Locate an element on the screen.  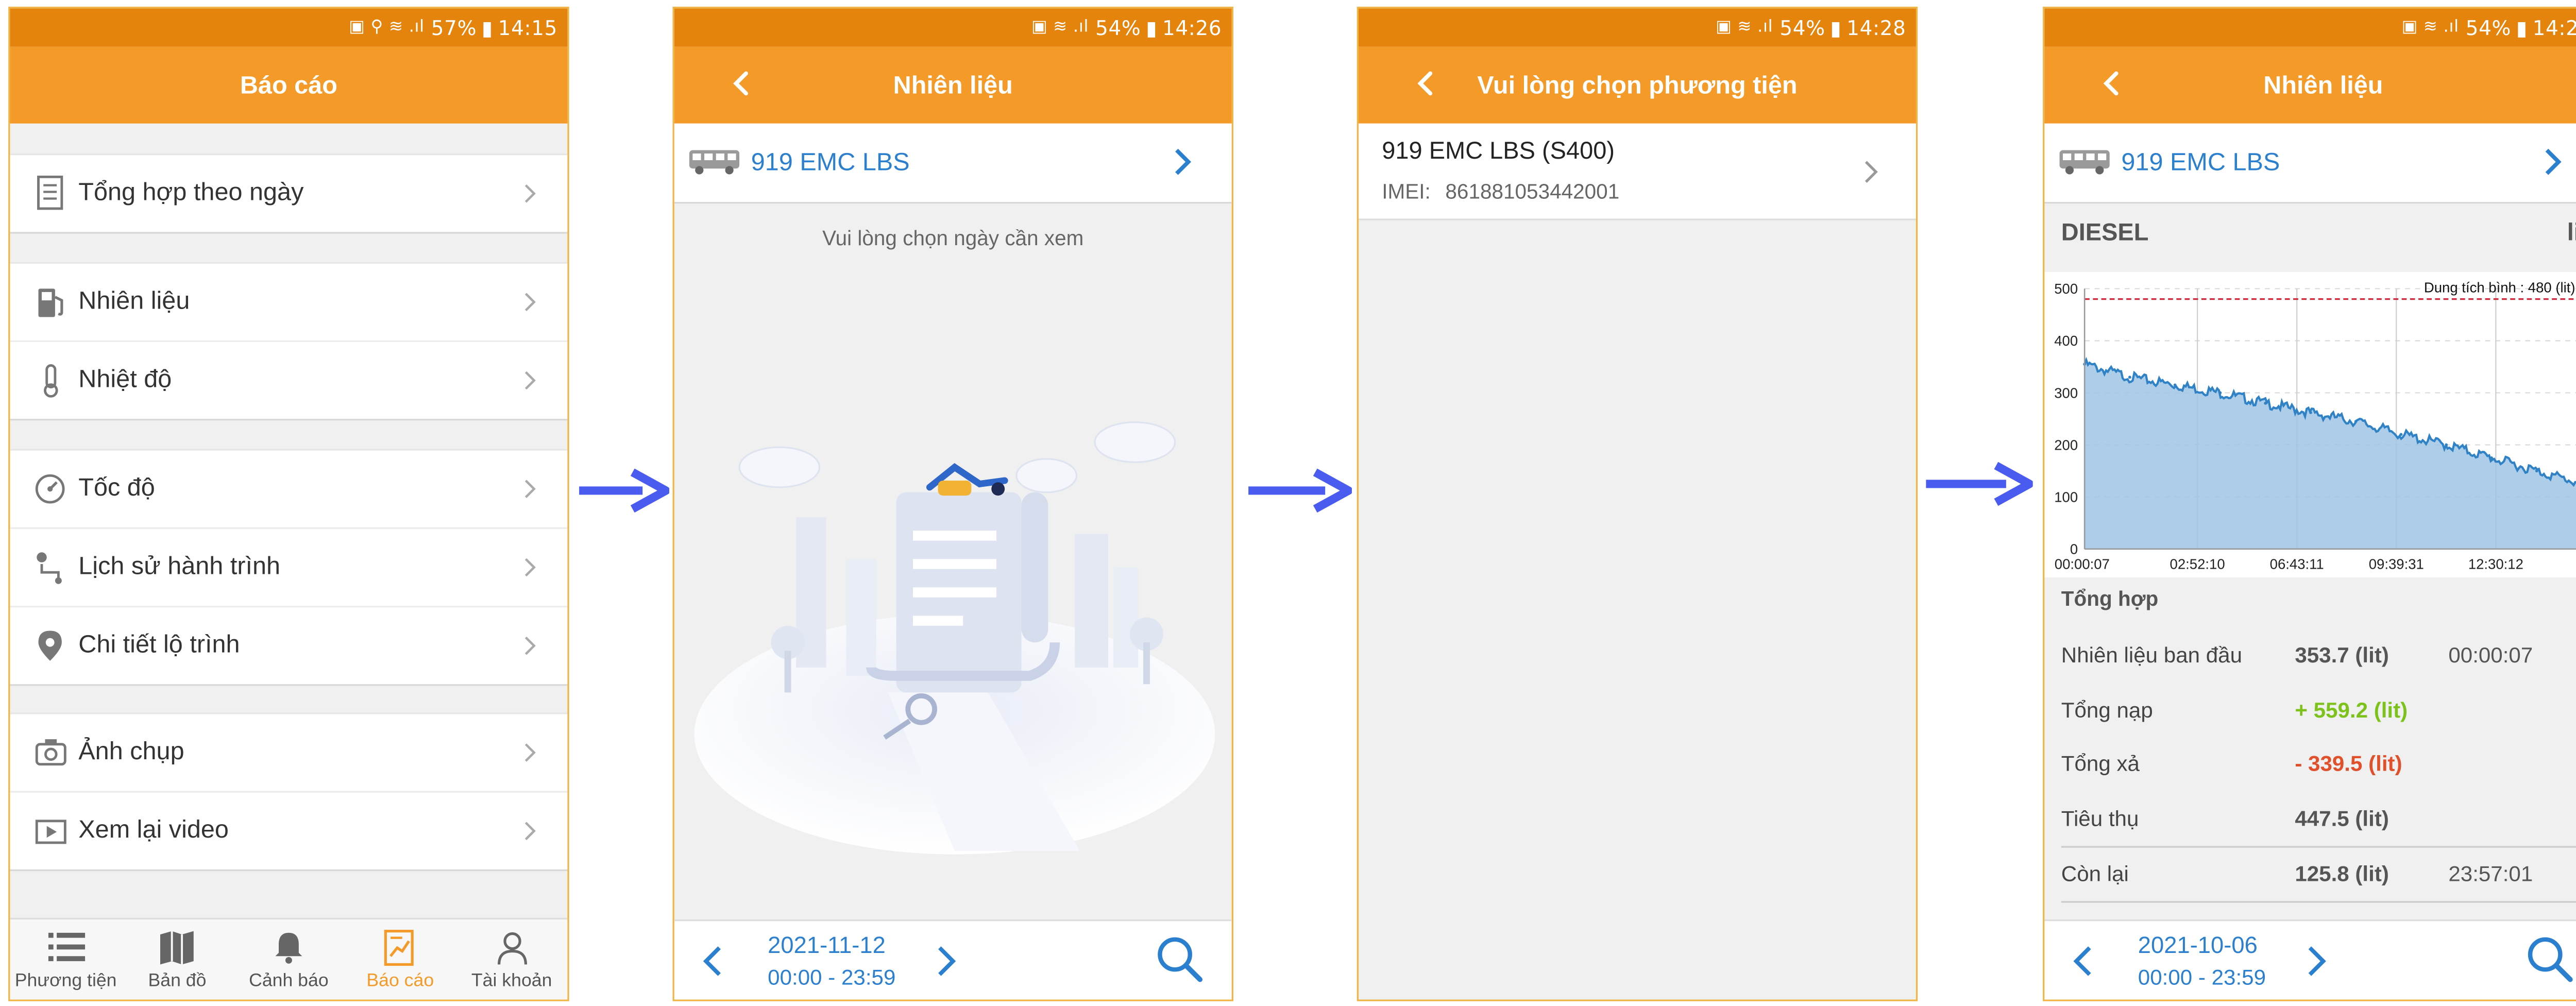
empty-hint: Vui lòng chọn ngày cần xem is located at coordinates (953, 239).